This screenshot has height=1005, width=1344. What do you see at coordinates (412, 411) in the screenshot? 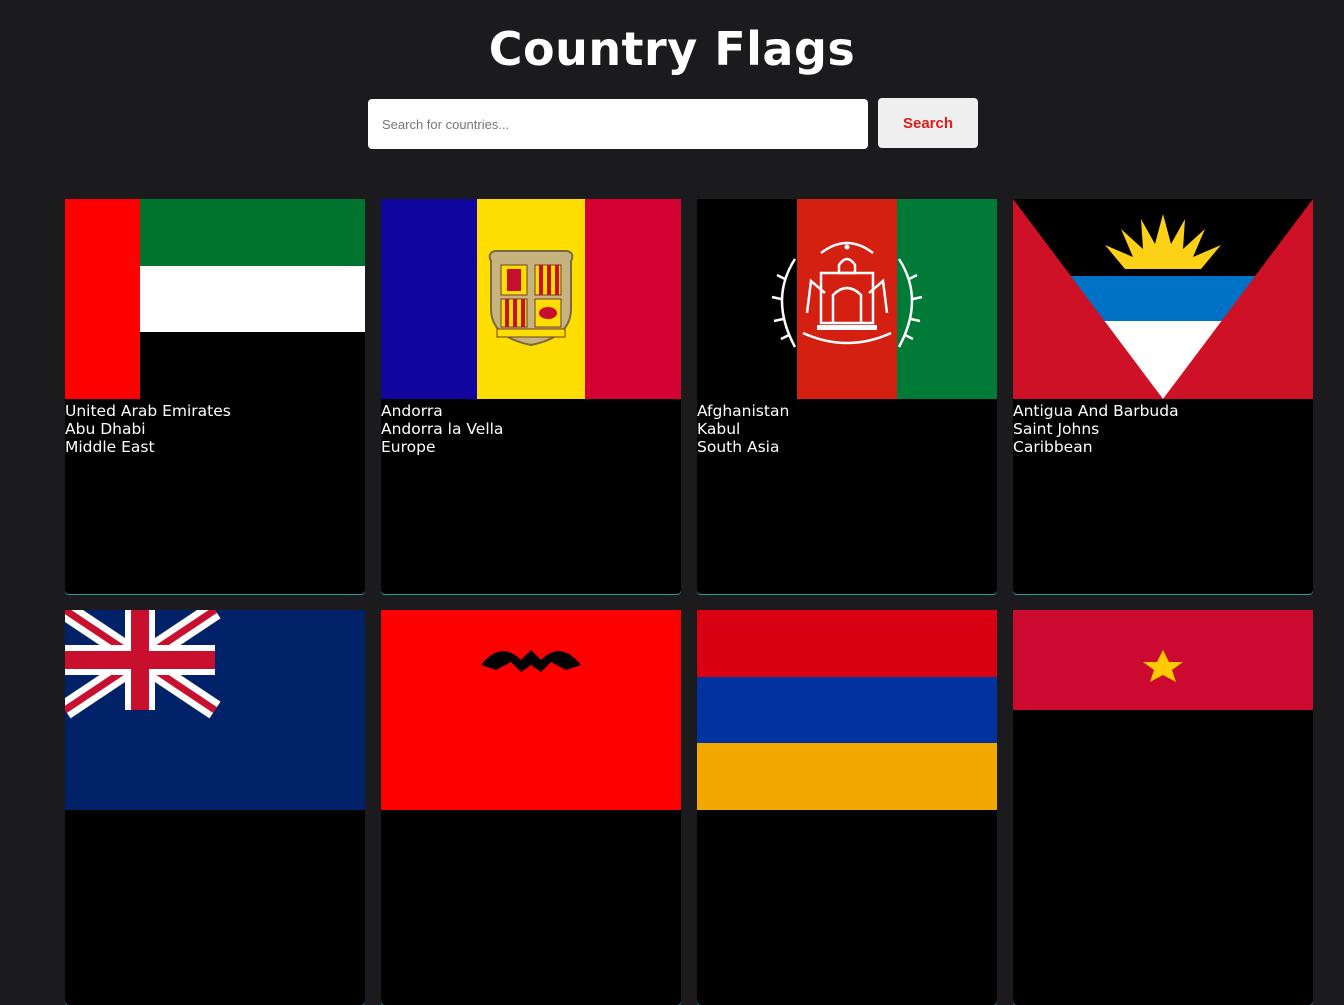
I see `country-name: Andorra` at bounding box center [412, 411].